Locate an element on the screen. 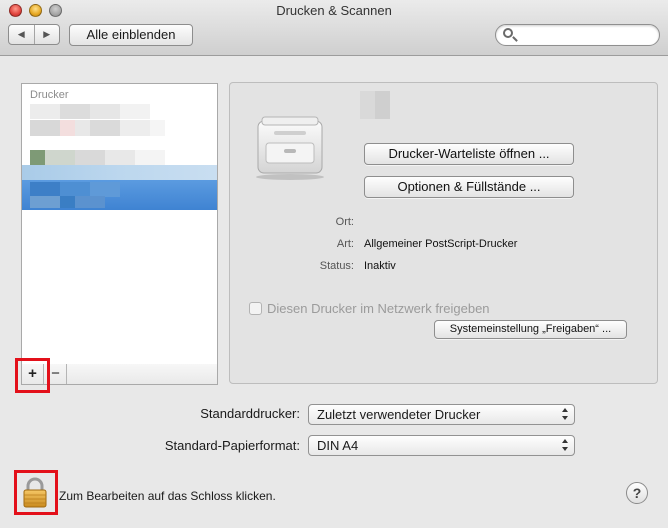 The image size is (668, 528). window-title: Drucken & Scannen is located at coordinates (334, 10).